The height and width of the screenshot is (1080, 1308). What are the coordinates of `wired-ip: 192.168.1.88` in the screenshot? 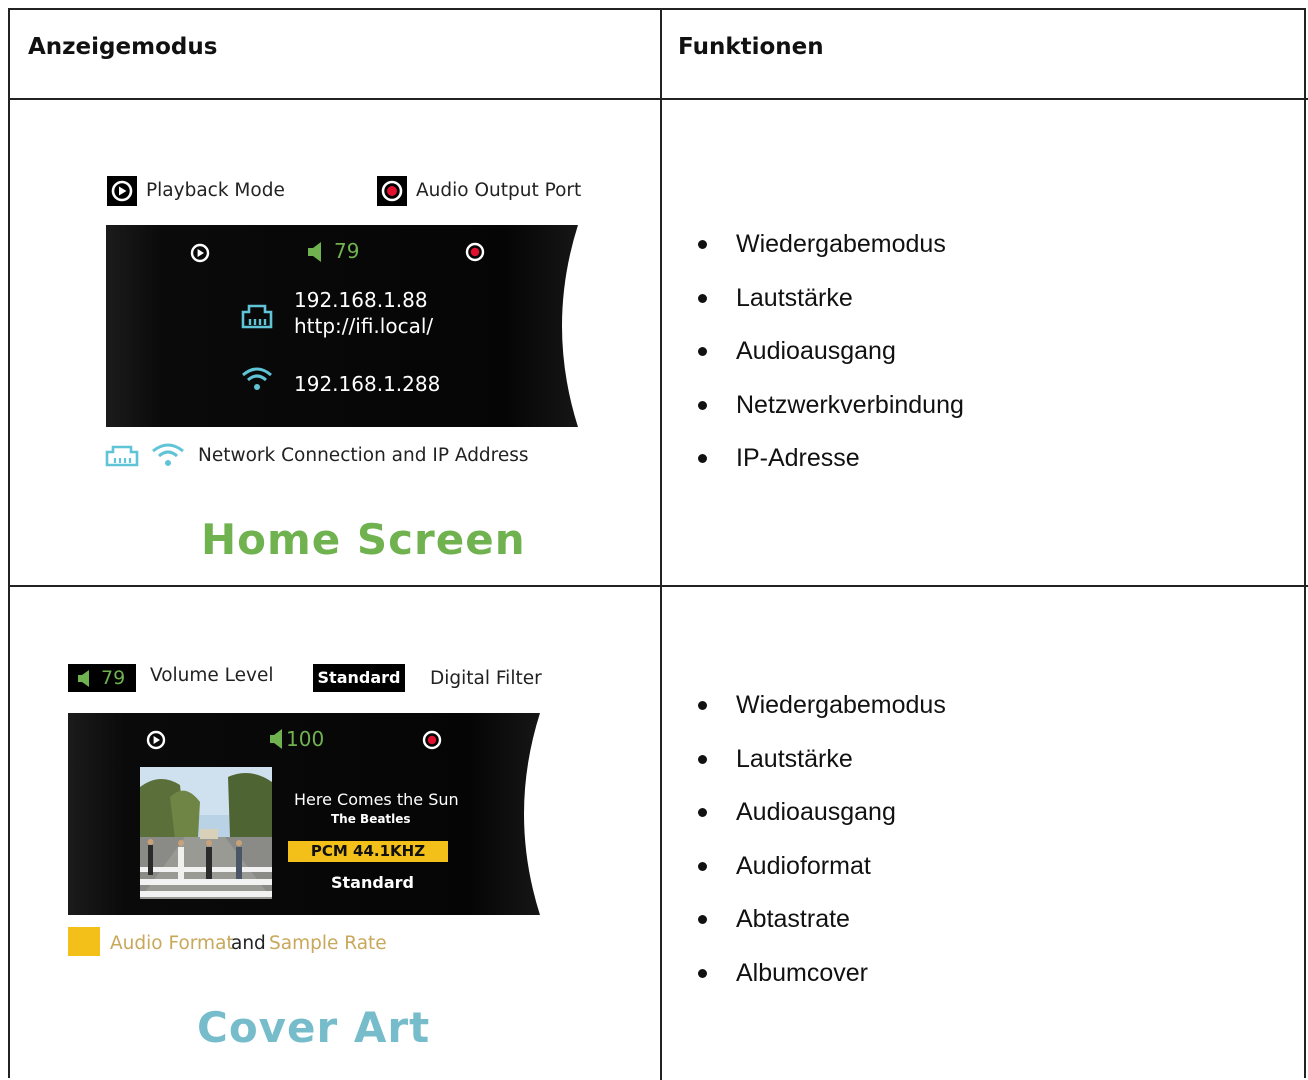 It's located at (361, 300).